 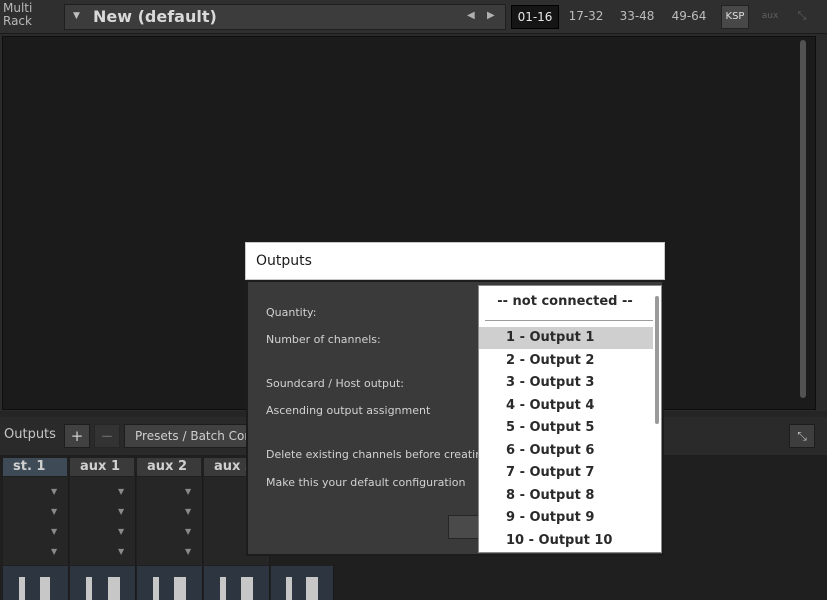 I want to click on outputs-dialog-titlebar: Outputs, so click(x=455, y=261).